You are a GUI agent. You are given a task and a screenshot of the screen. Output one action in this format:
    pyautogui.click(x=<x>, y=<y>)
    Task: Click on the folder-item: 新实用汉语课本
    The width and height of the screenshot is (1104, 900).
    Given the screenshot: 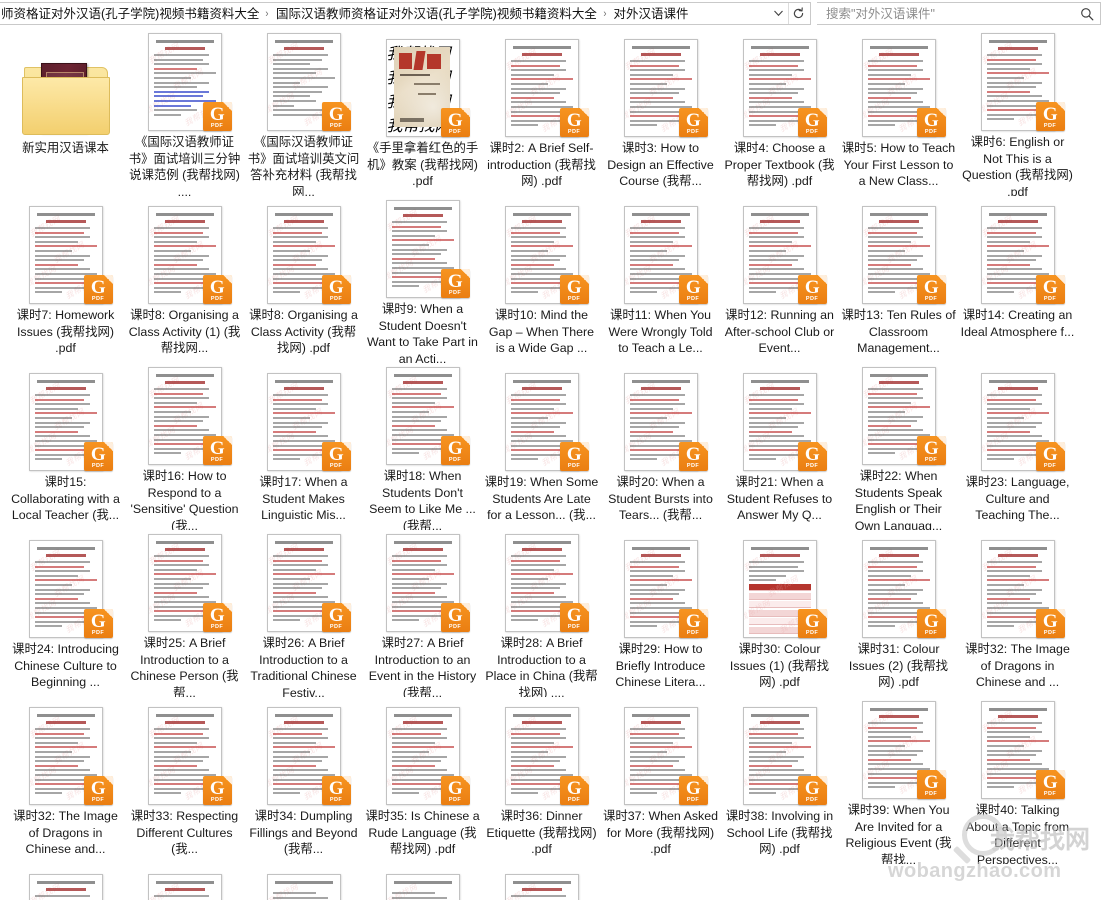 What is the action you would take?
    pyautogui.click(x=65, y=112)
    